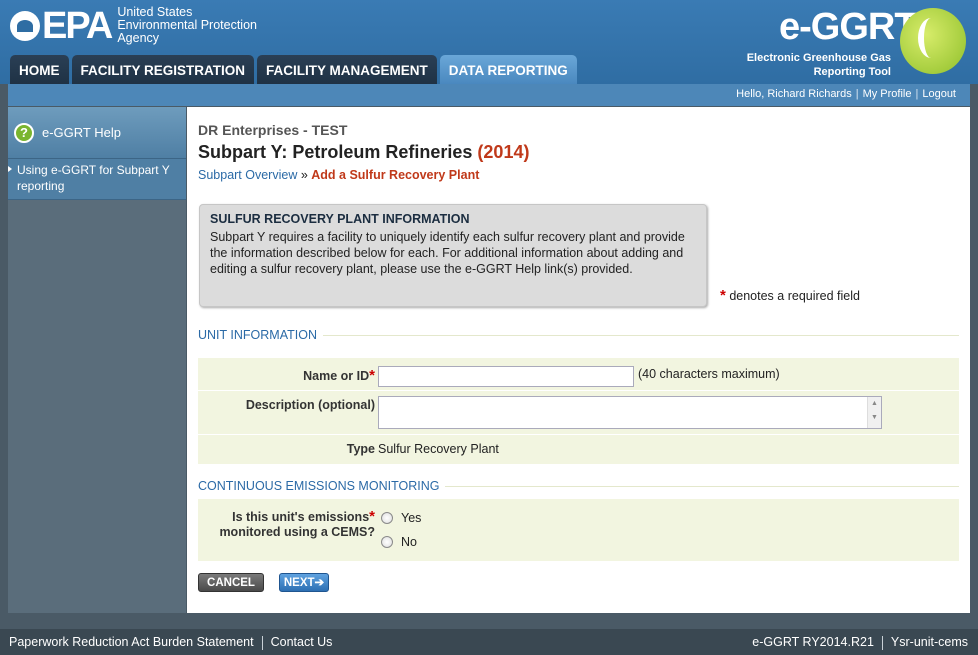  Describe the element at coordinates (97, 179) in the screenshot. I see `help-link-subpart-y: Using e-GGRT for Subpart Y reporting` at that location.